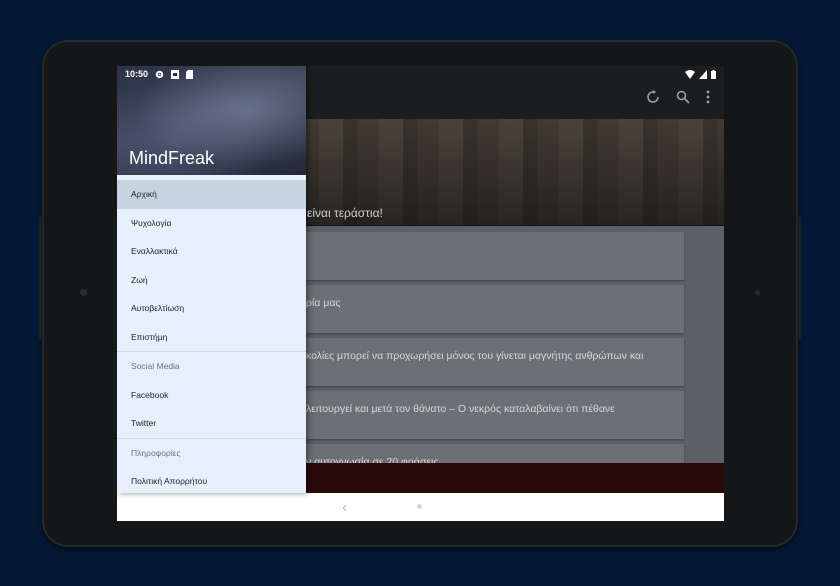  Describe the element at coordinates (211, 395) in the screenshot. I see `drawer-item-facebook: Facebook` at that location.